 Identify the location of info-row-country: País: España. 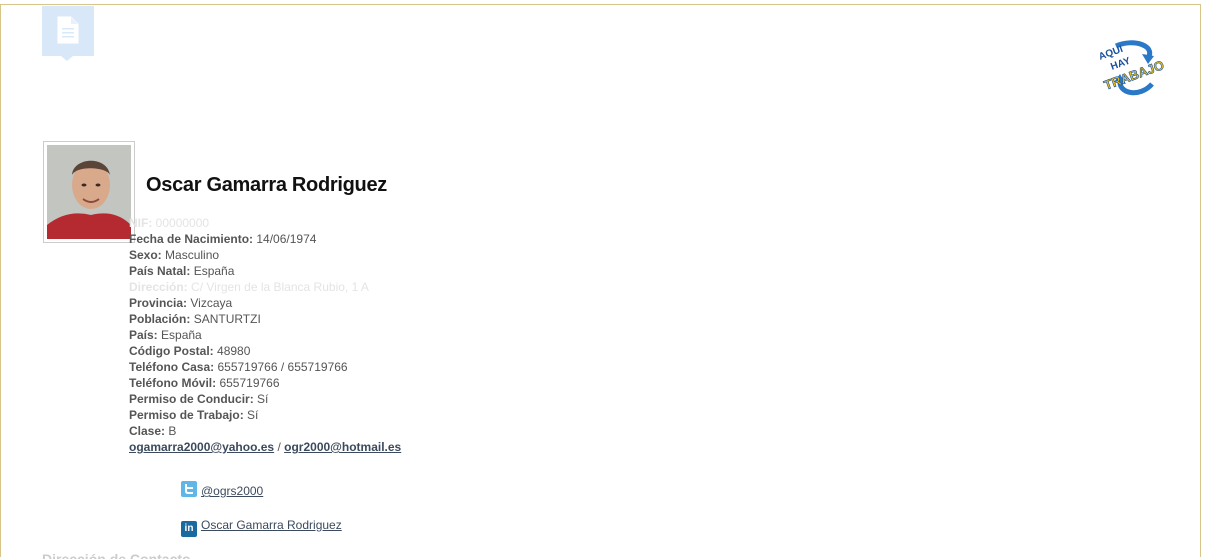
(265, 335).